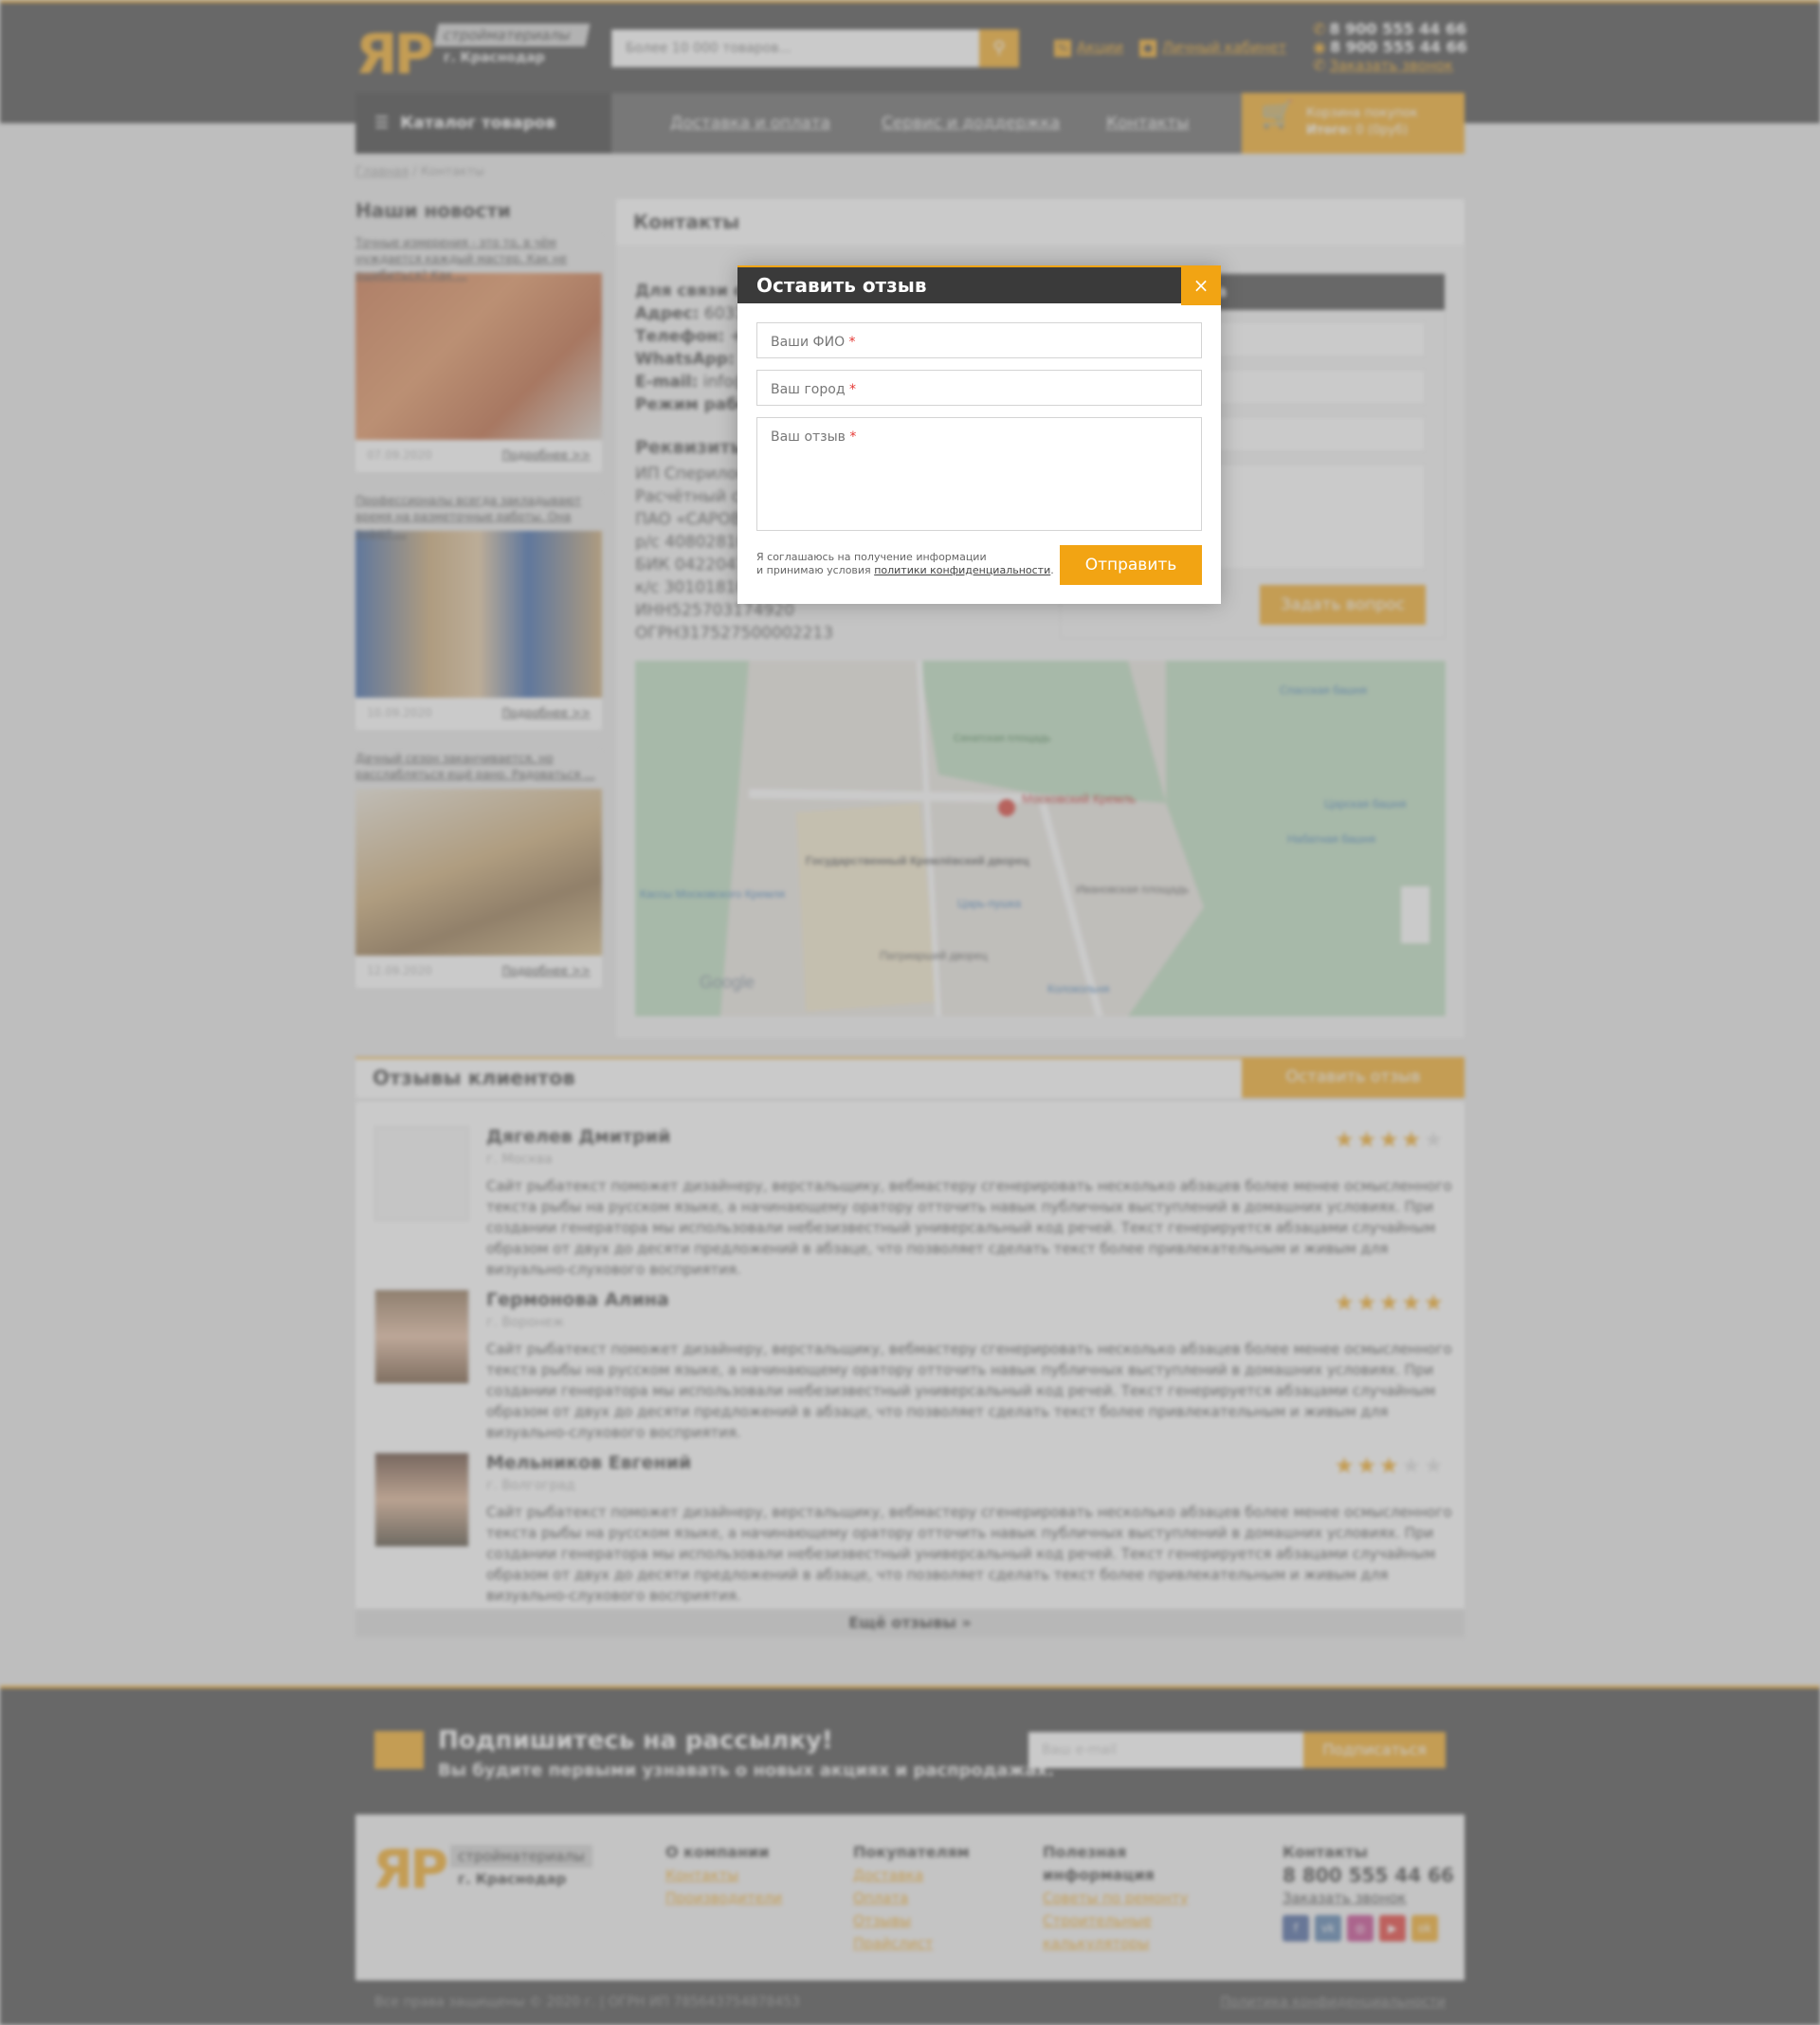 This screenshot has height=2025, width=1820. I want to click on consent-line-2: и принимаю условия, so click(813, 570).